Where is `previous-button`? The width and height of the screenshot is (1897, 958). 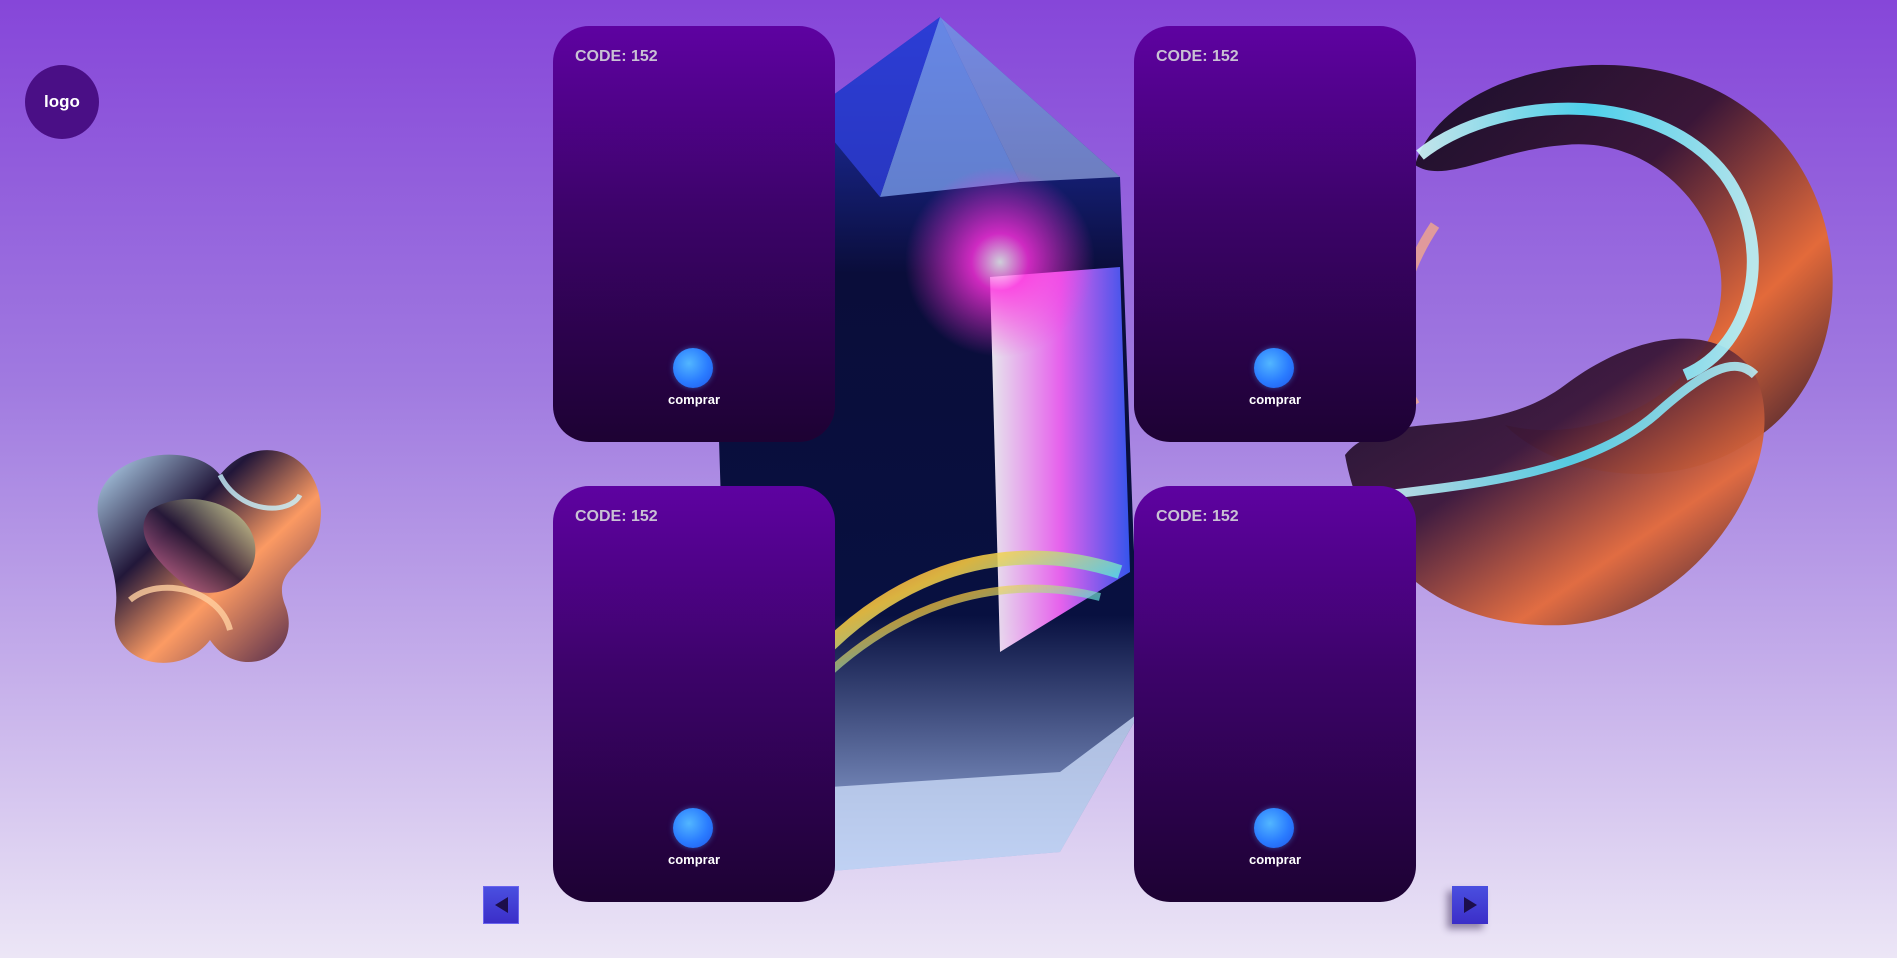
previous-button is located at coordinates (501, 905).